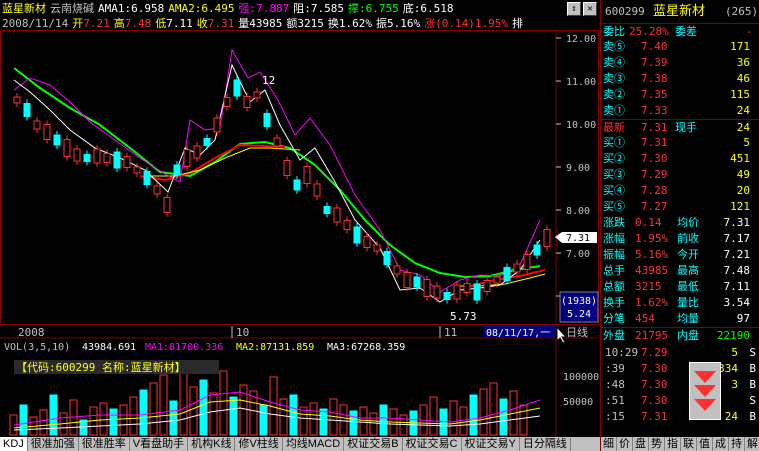  Describe the element at coordinates (159, 444) in the screenshot. I see `tab-v-kanpan: V看盘助手` at that location.